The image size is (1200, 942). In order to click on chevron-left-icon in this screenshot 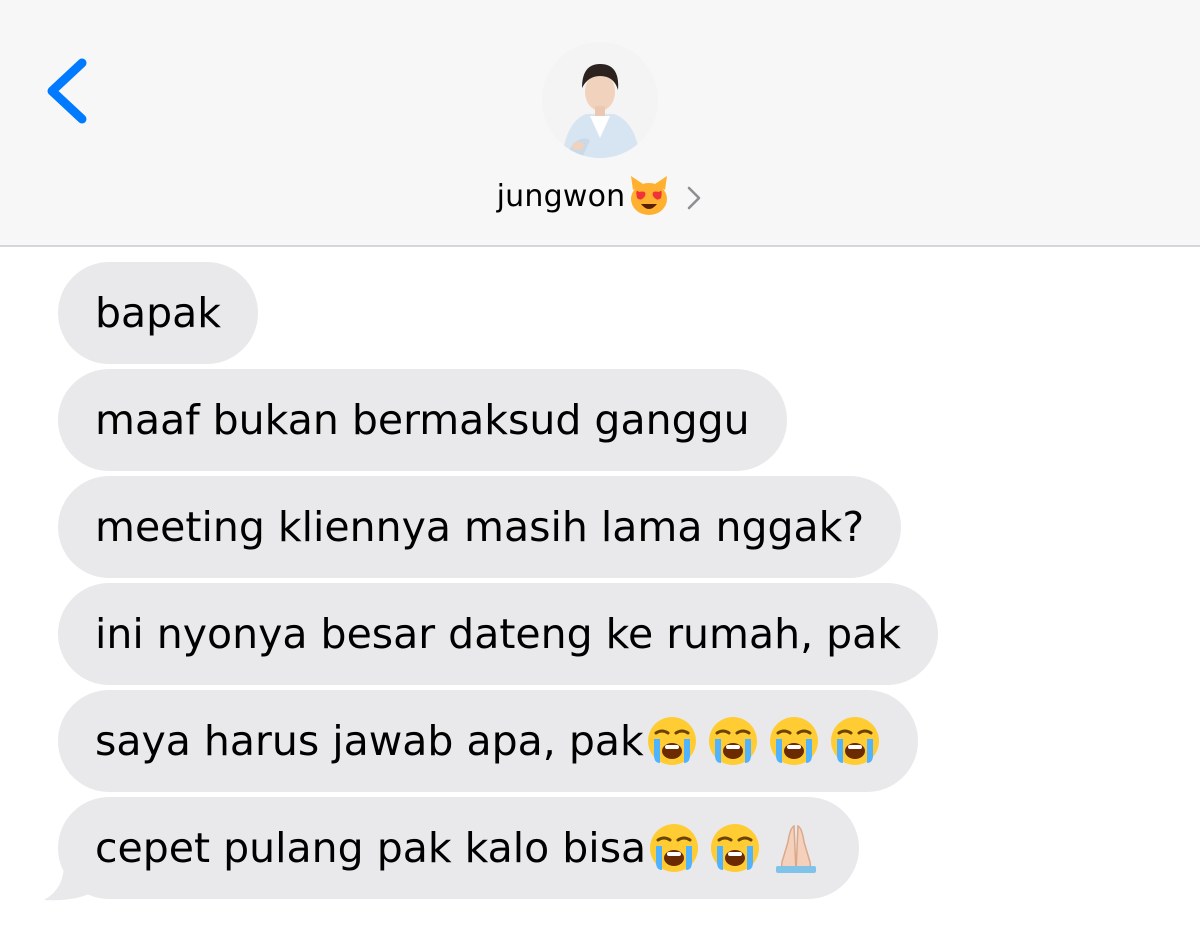, I will do `click(67, 91)`.